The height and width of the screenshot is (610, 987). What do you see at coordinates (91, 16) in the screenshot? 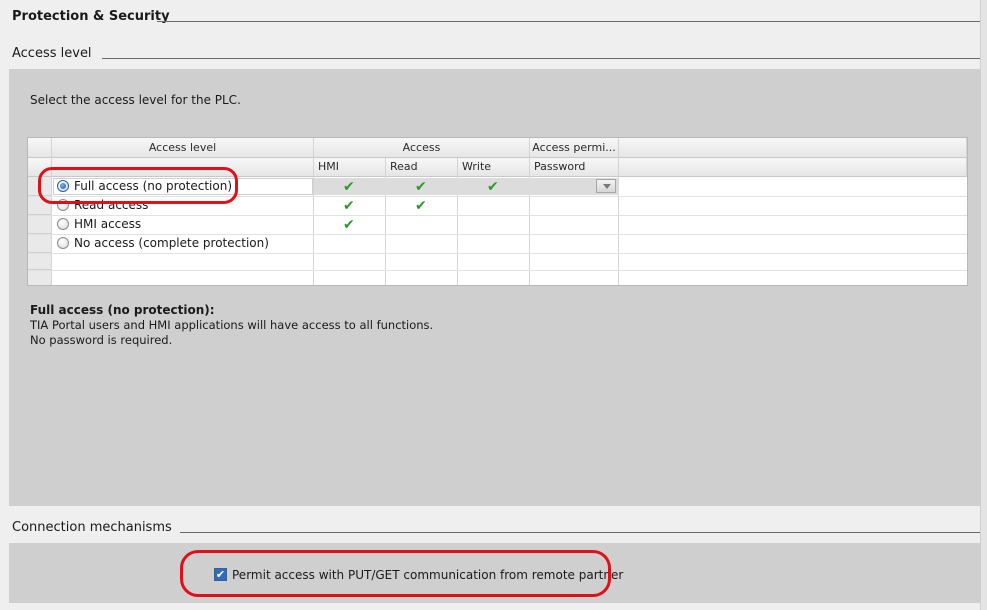
I see `section-title: Protection & Security` at bounding box center [91, 16].